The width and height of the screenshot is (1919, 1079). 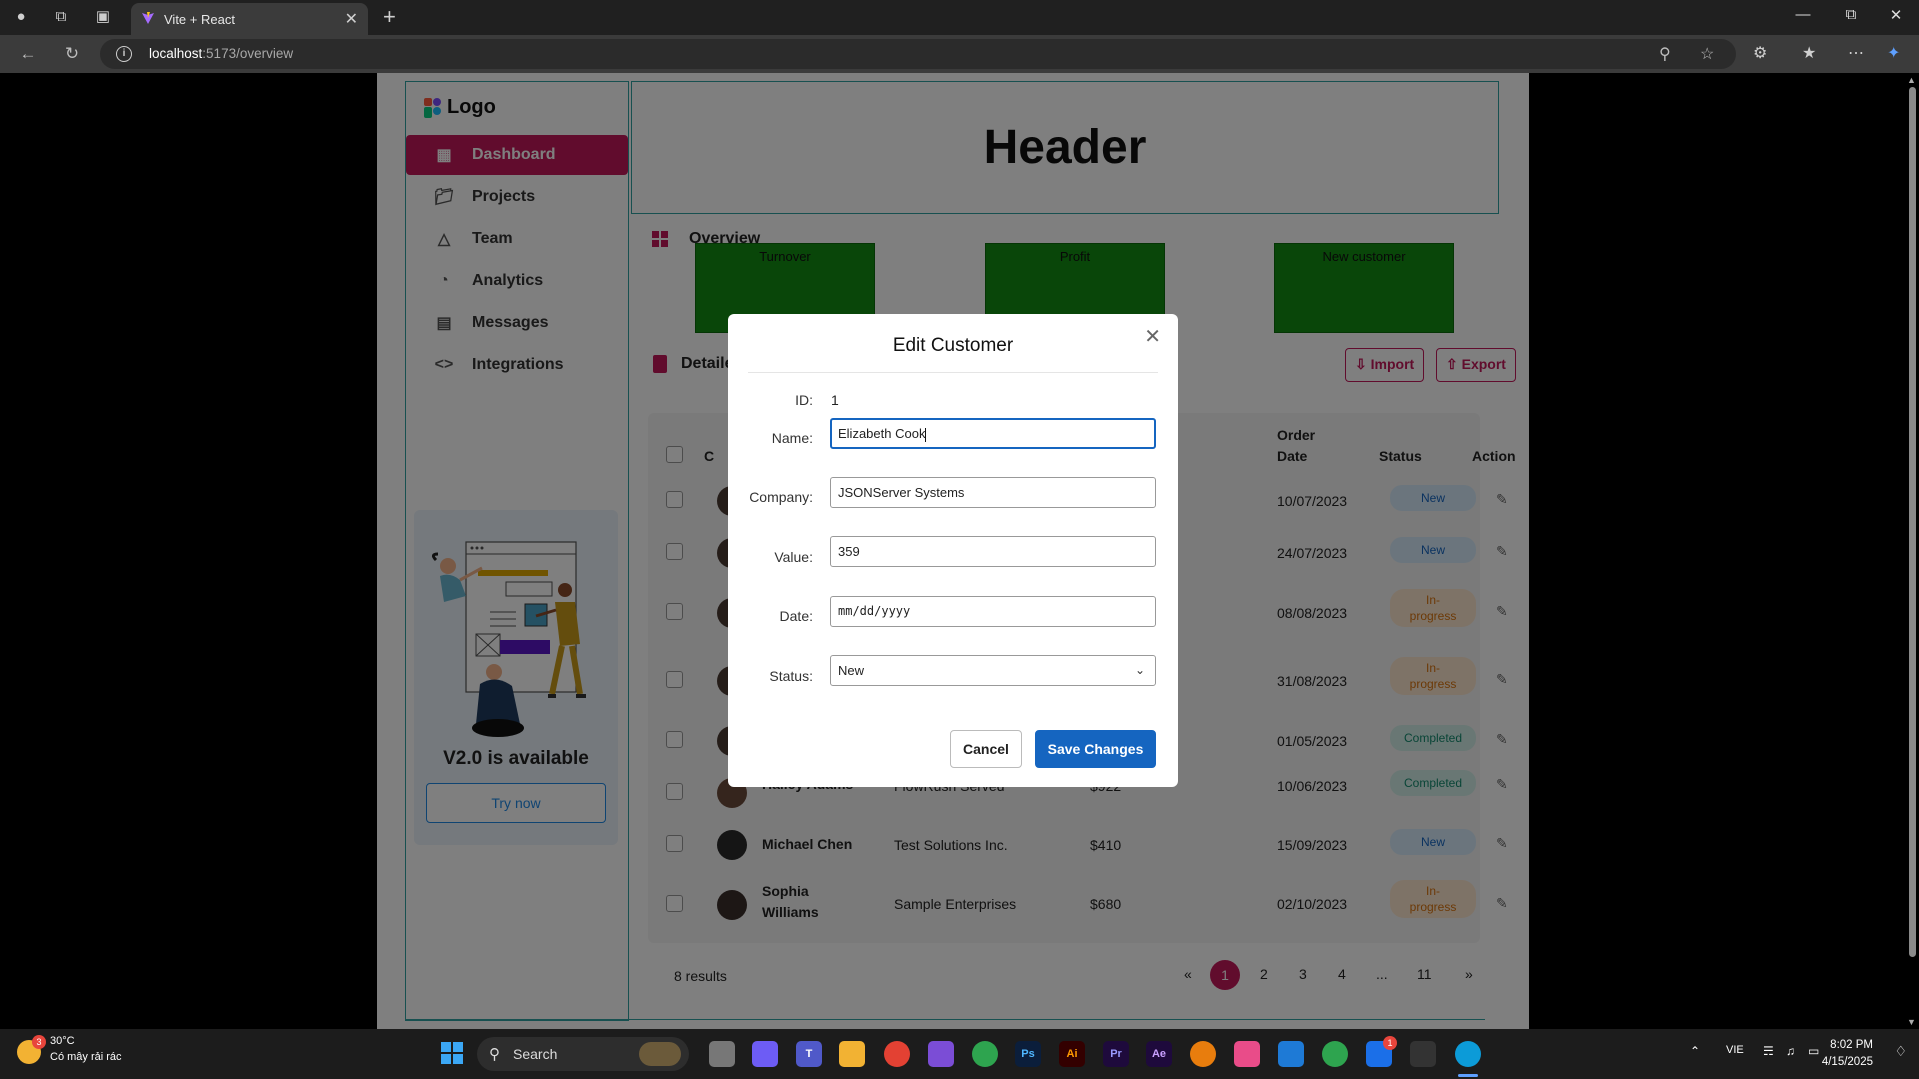 I want to click on browser-tab: Vite + React ✕, so click(x=249, y=19).